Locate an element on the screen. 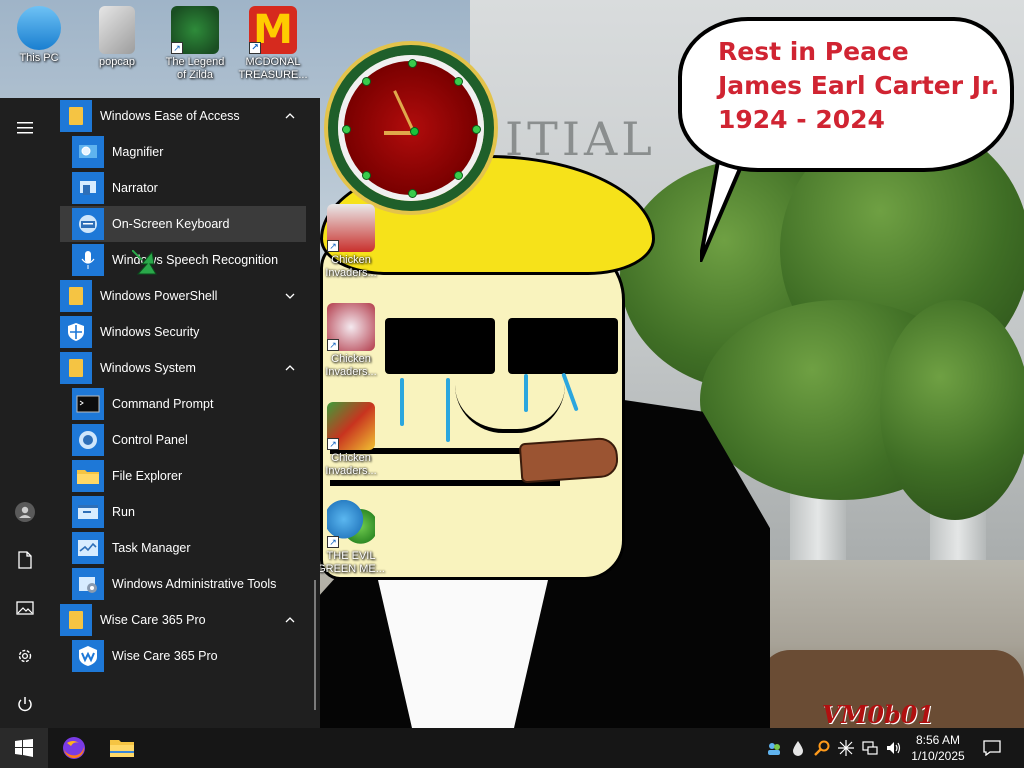  app-narrator: Narrator is located at coordinates (183, 188).